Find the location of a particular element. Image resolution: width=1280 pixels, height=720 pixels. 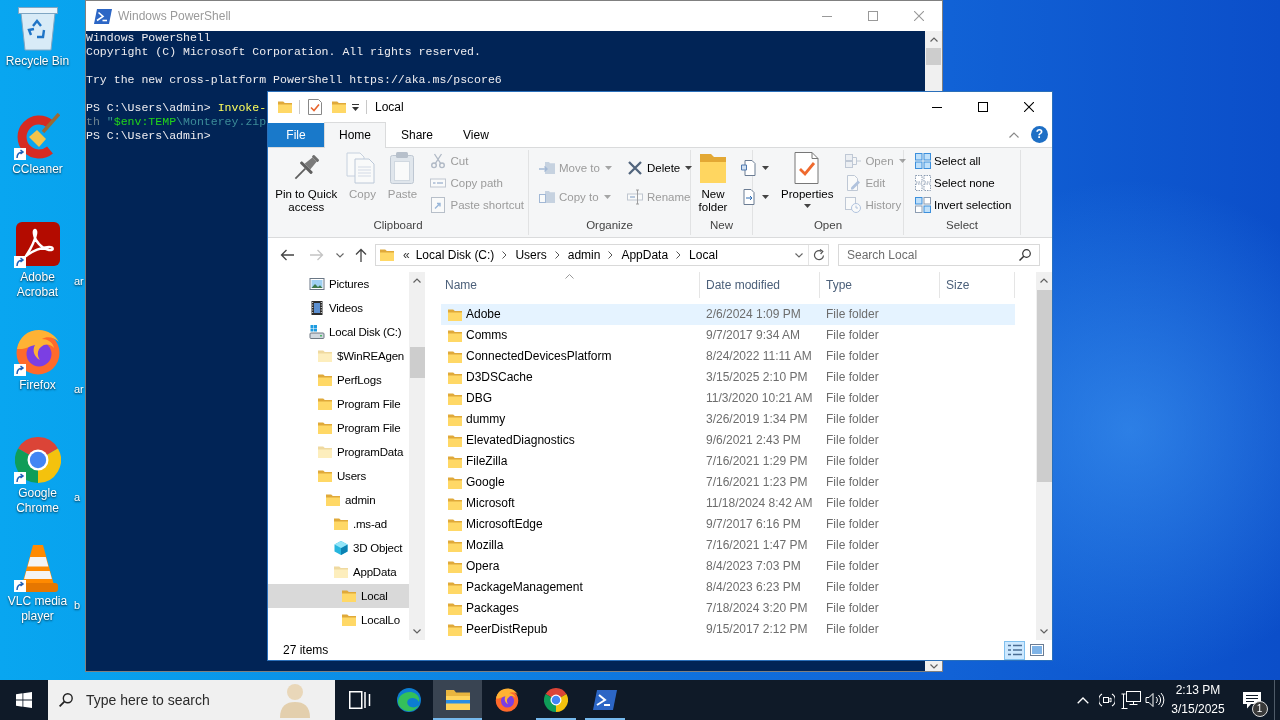

terminal-prompt-icon is located at coordinates (103, 16).